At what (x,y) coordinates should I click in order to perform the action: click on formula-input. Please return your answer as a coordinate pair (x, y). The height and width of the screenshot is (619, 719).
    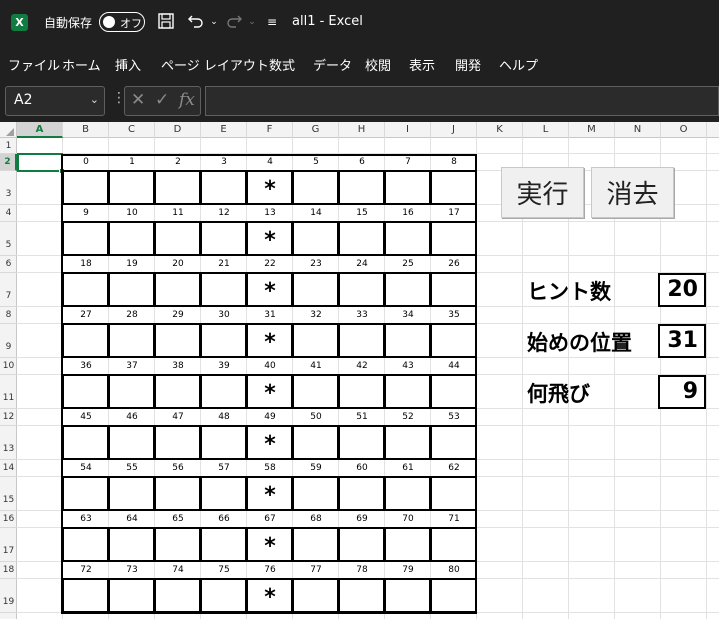
    Looking at the image, I should click on (462, 101).